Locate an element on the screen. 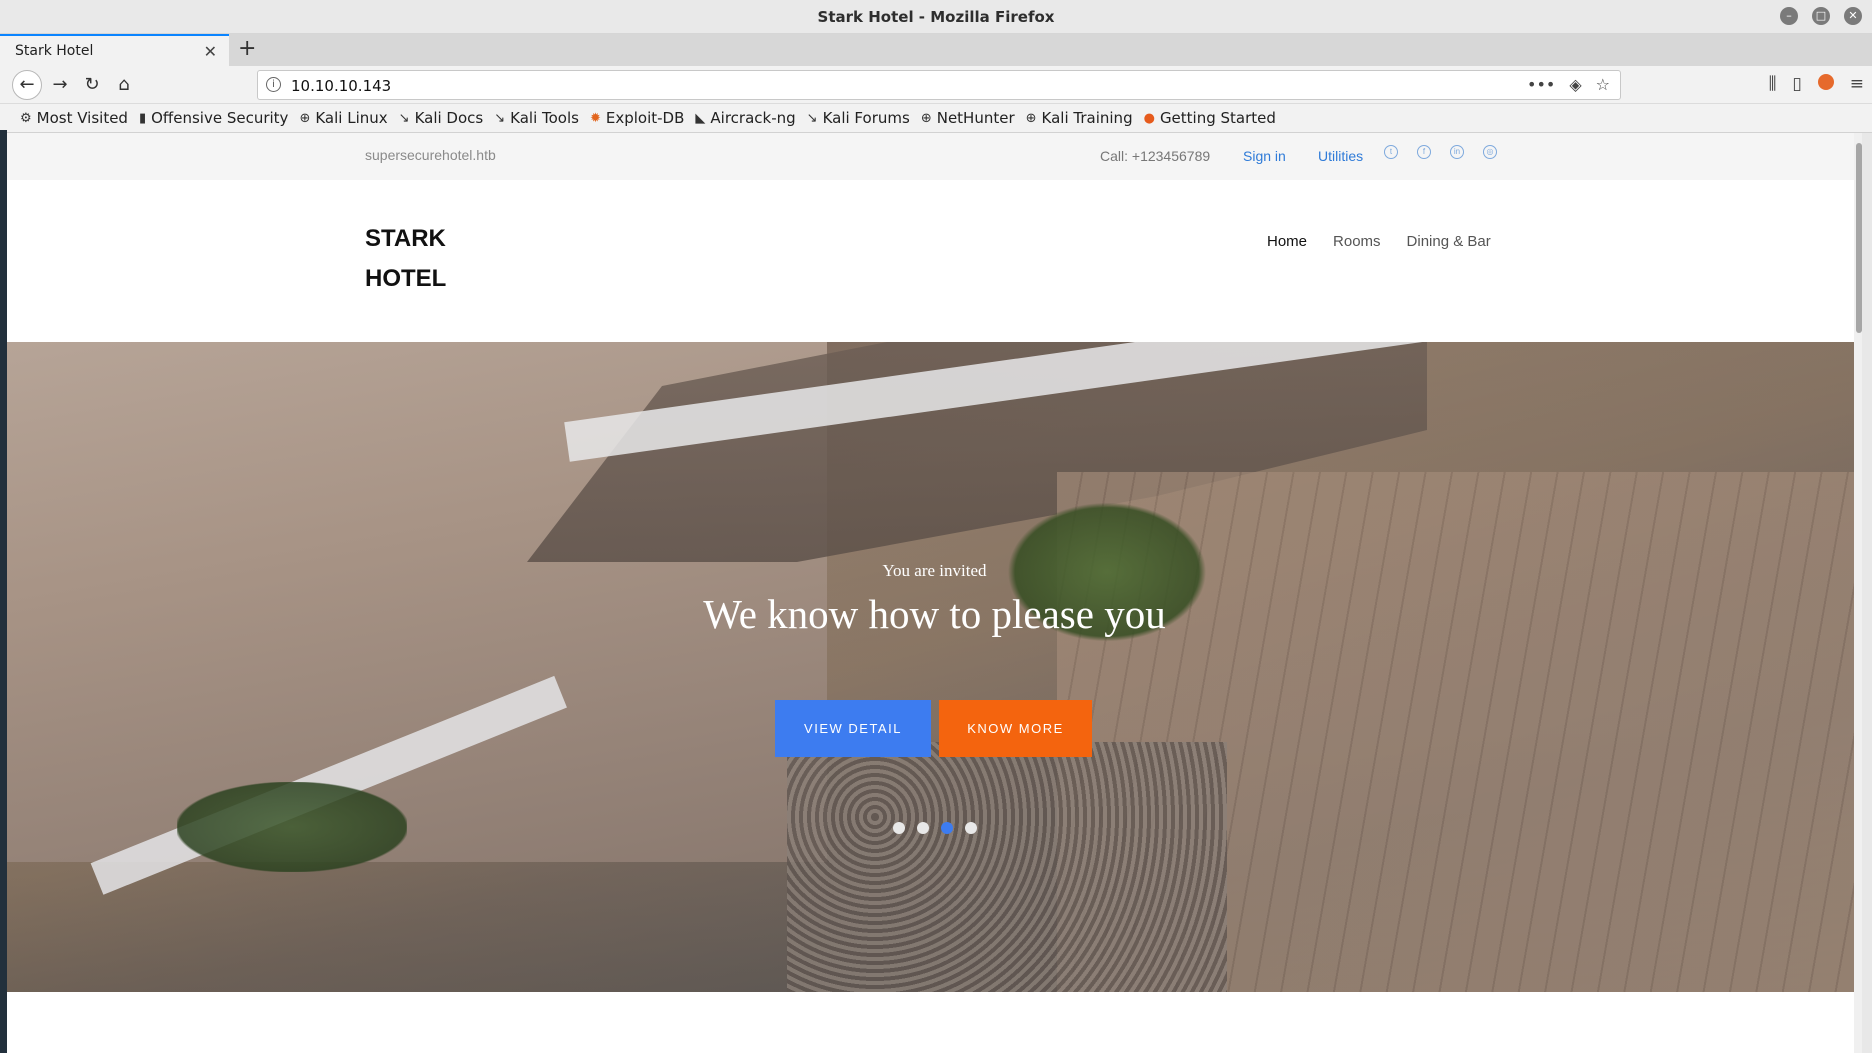 This screenshot has width=1872, height=1053. pocket-icon: ◈ is located at coordinates (1575, 84).